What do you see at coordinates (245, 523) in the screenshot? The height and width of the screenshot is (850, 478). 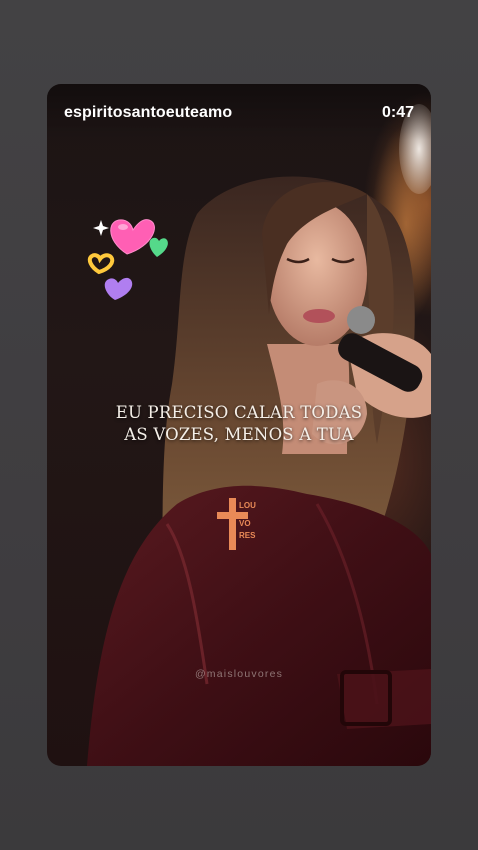 I see `logo-text-2: VO` at bounding box center [245, 523].